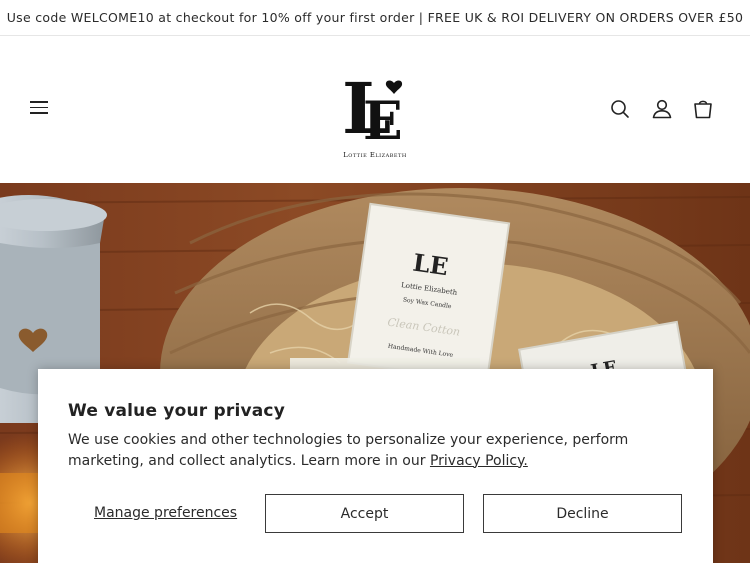  I want to click on logo-text: Lottie Elizabeth, so click(375, 155).